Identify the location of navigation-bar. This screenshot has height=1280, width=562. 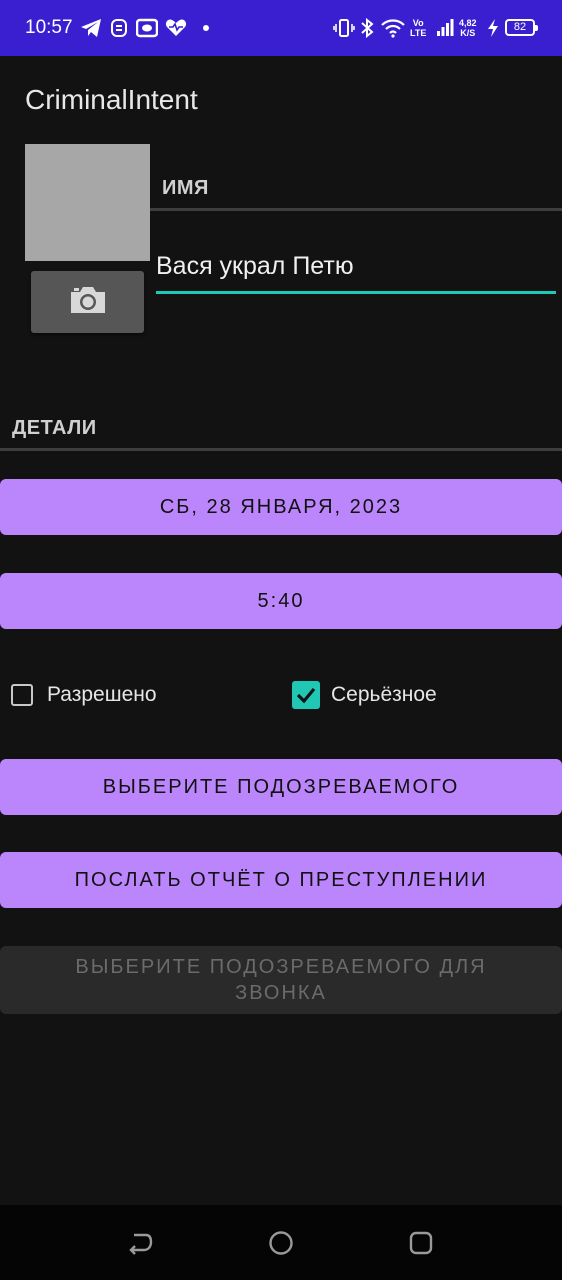
(281, 1242).